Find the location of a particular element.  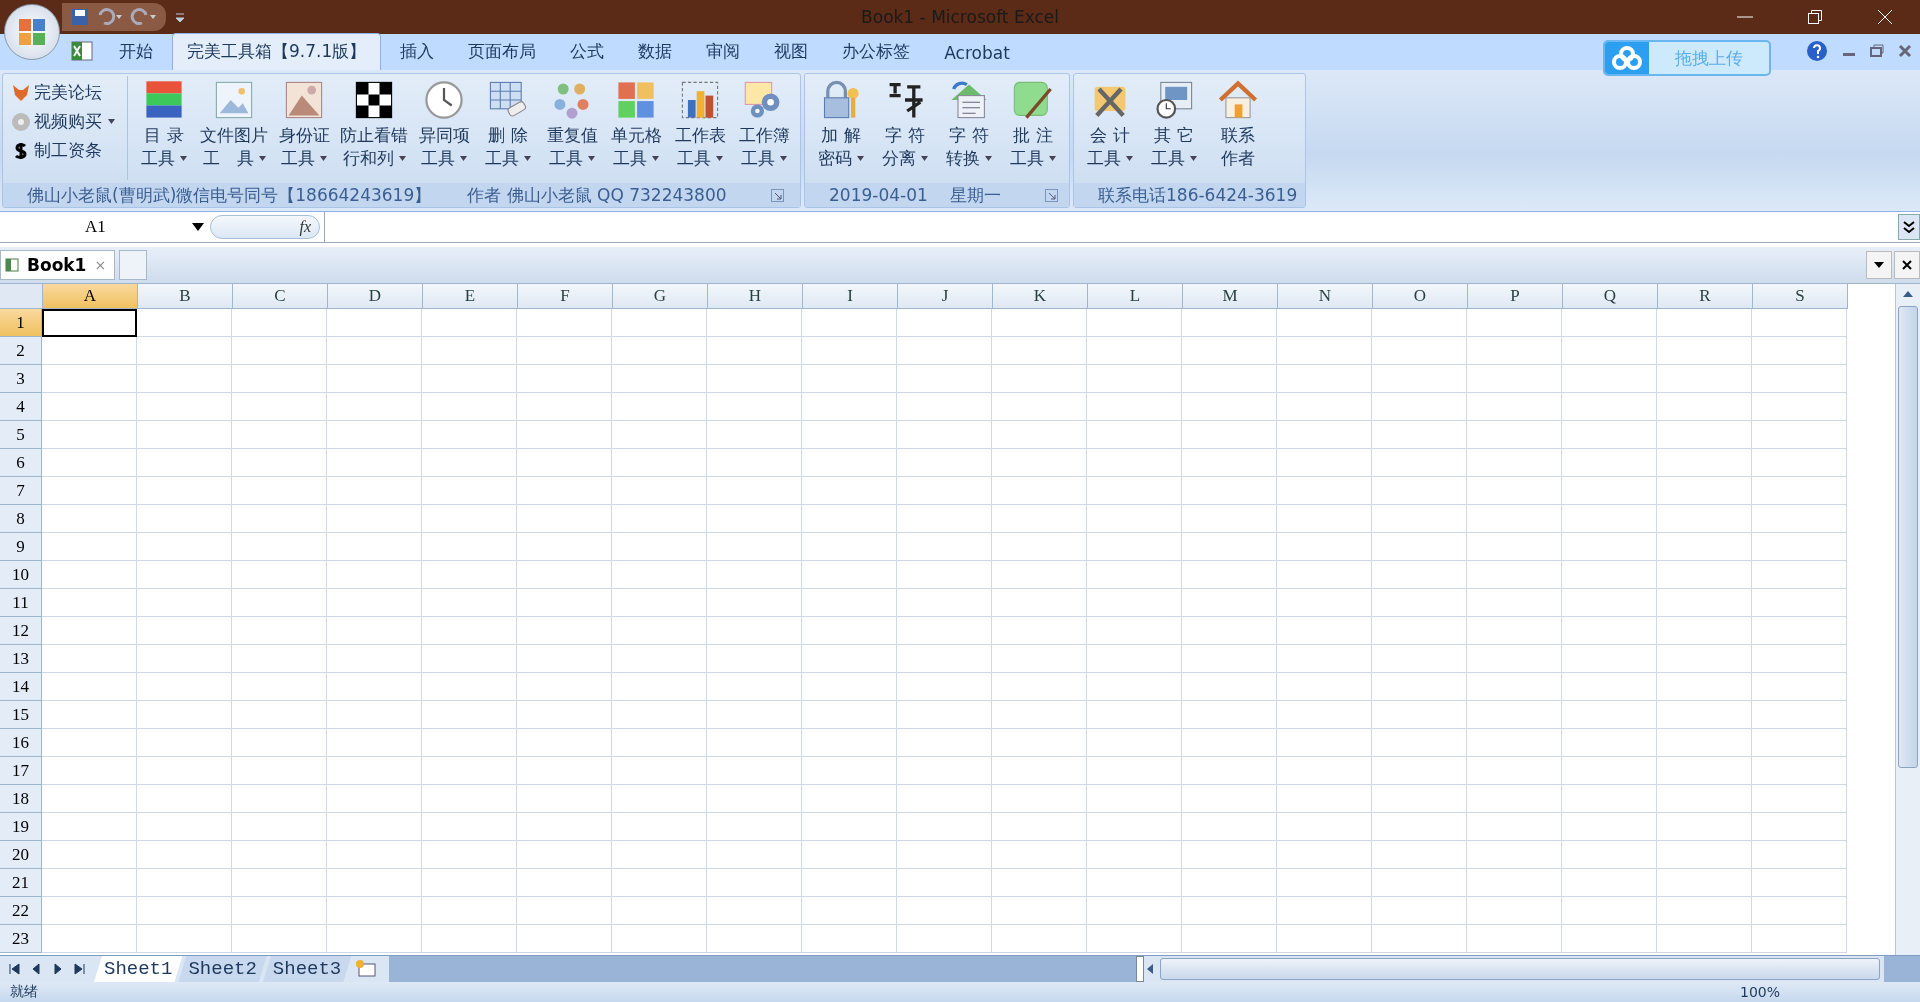

ribbon-link: 视频购买 is located at coordinates (63, 121).